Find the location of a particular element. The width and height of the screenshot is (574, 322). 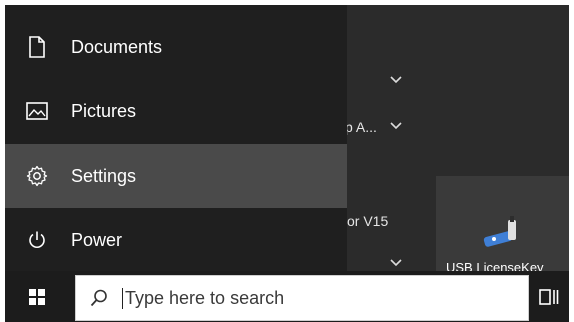

menu-item-label: Power is located at coordinates (97, 239).